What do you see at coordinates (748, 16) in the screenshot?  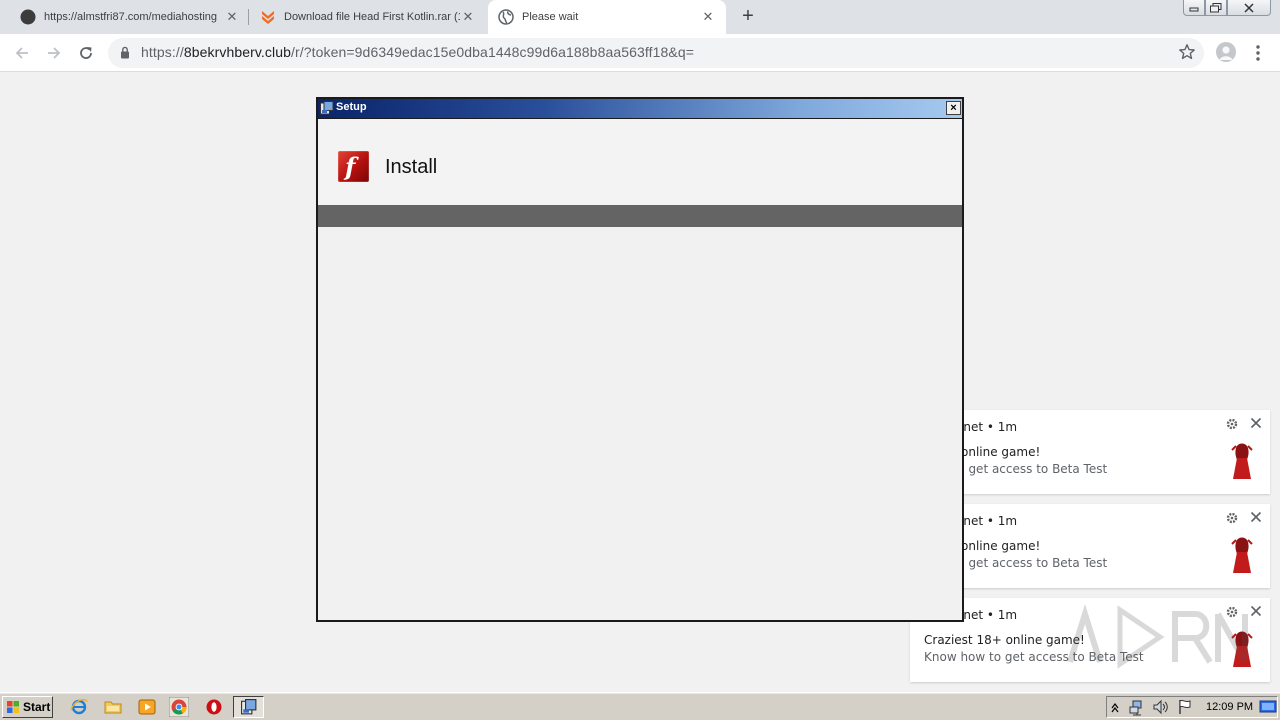 I see `new-tab-button: +` at bounding box center [748, 16].